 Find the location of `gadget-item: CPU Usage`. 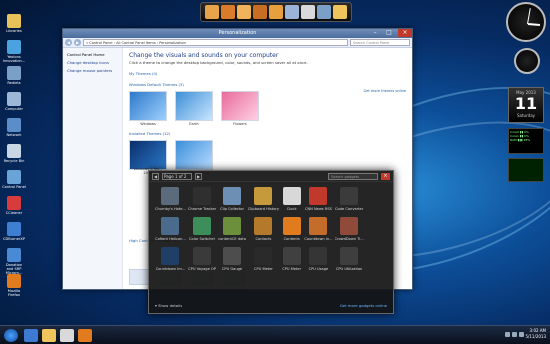

gadget-item: CPU Usage is located at coordinates (318, 259).